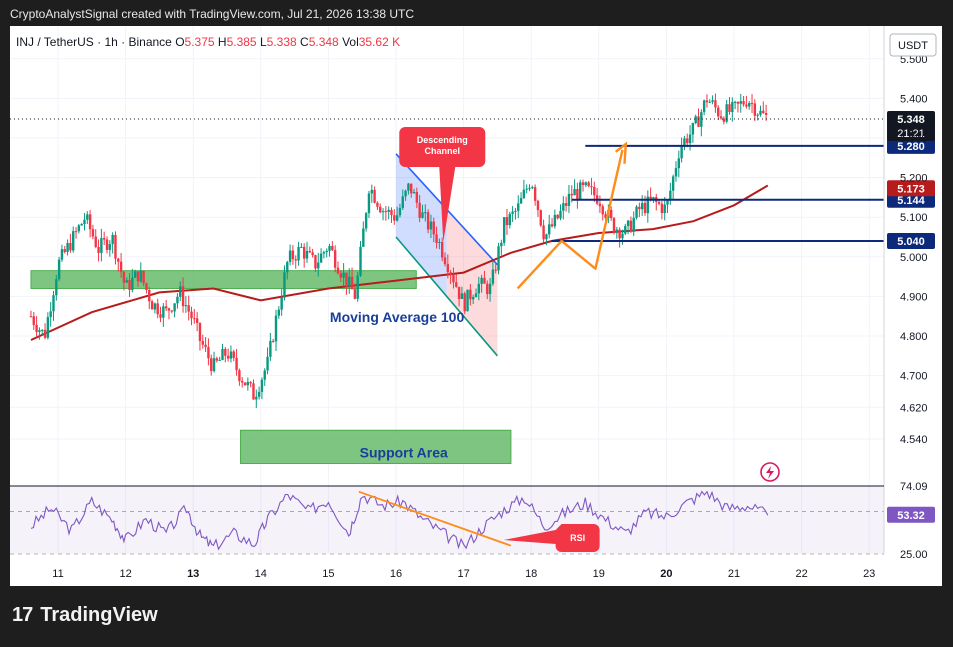 The height and width of the screenshot is (647, 953). Describe the element at coordinates (770, 472) in the screenshot. I see `lightning-icon-bolt` at that location.